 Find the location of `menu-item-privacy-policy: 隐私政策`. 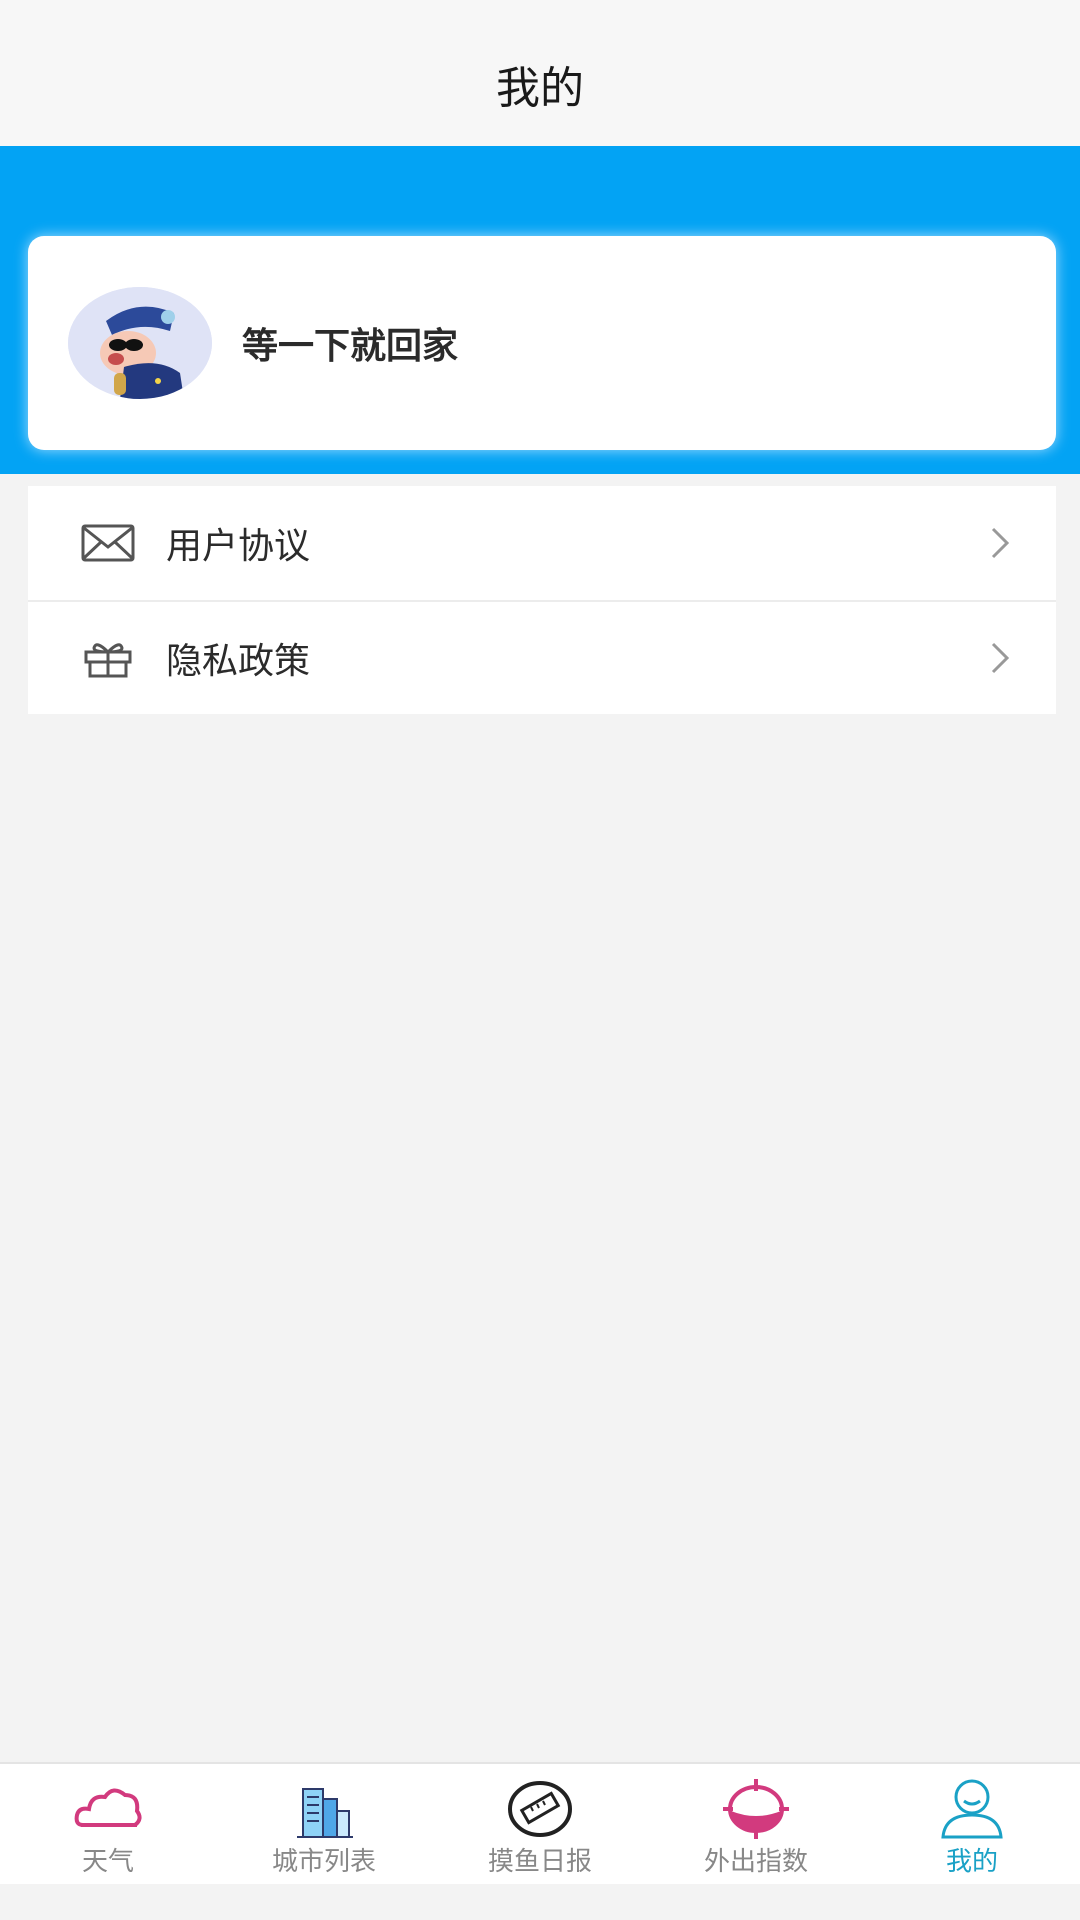

menu-item-privacy-policy: 隐私政策 is located at coordinates (542, 657).